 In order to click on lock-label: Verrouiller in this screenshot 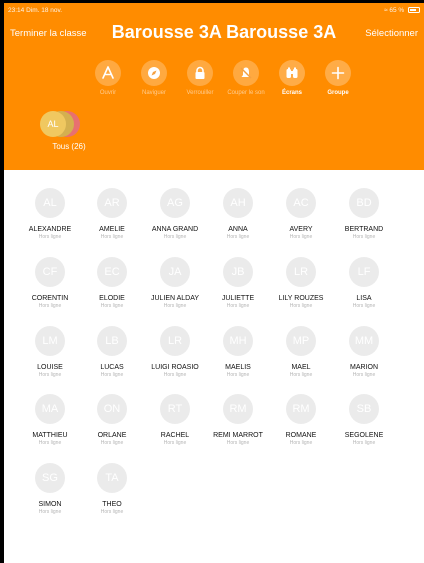, I will do `click(200, 93)`.